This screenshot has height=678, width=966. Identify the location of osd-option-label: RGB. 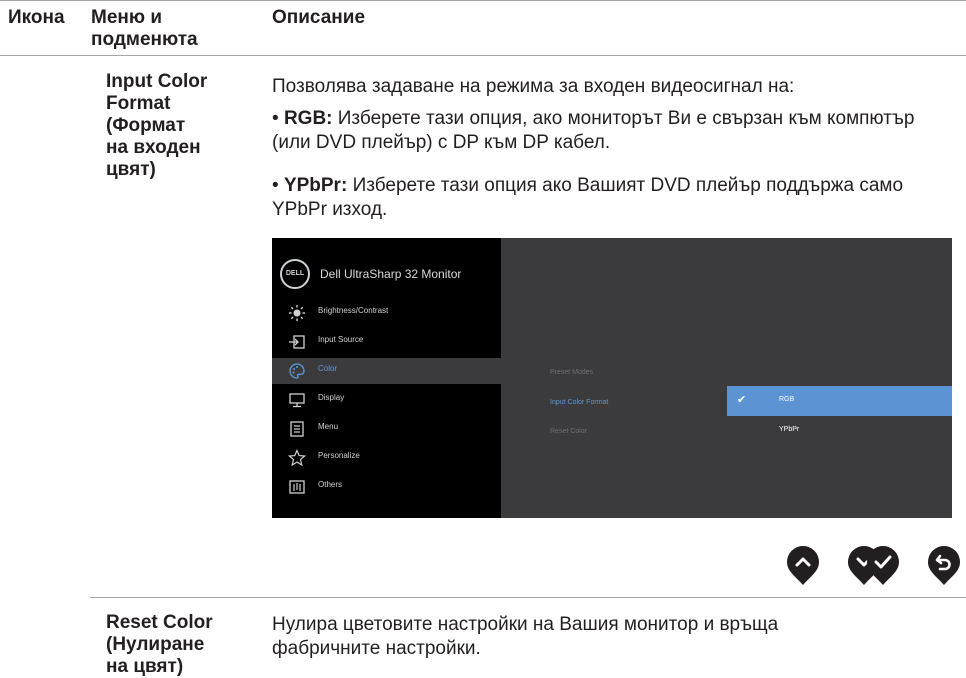
(787, 399).